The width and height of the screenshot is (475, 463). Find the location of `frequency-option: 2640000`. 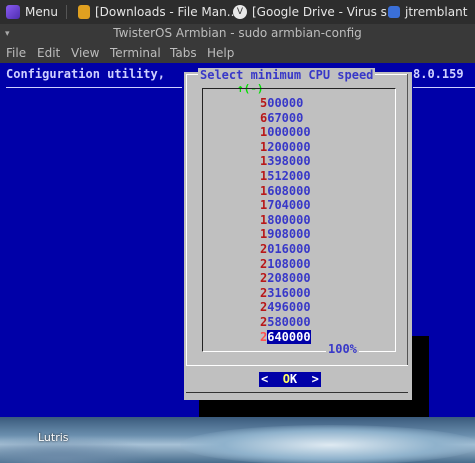

frequency-option: 2640000 is located at coordinates (285, 337).